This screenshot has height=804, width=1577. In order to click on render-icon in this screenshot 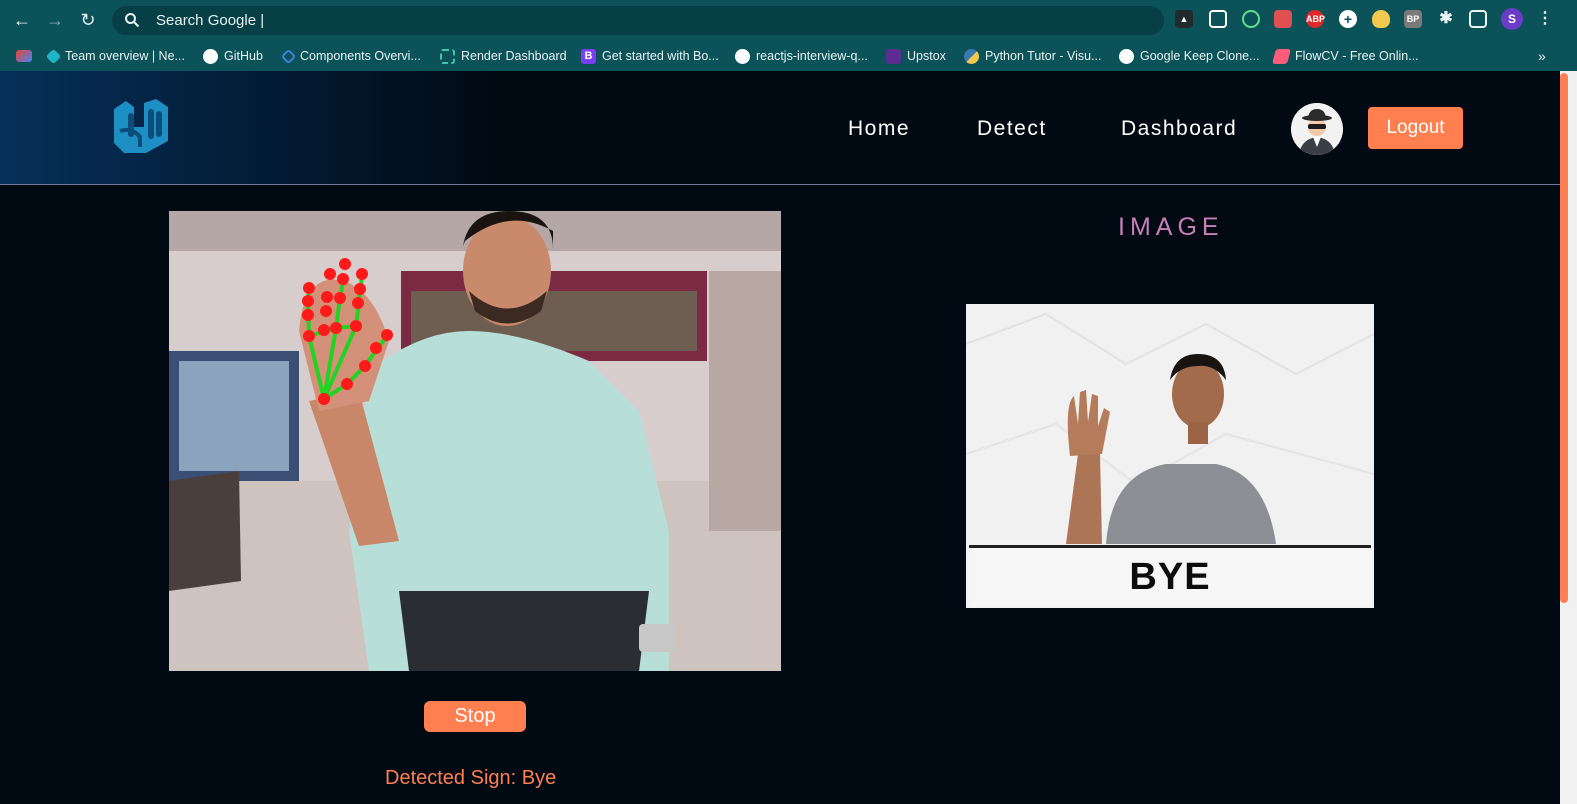, I will do `click(447, 56)`.